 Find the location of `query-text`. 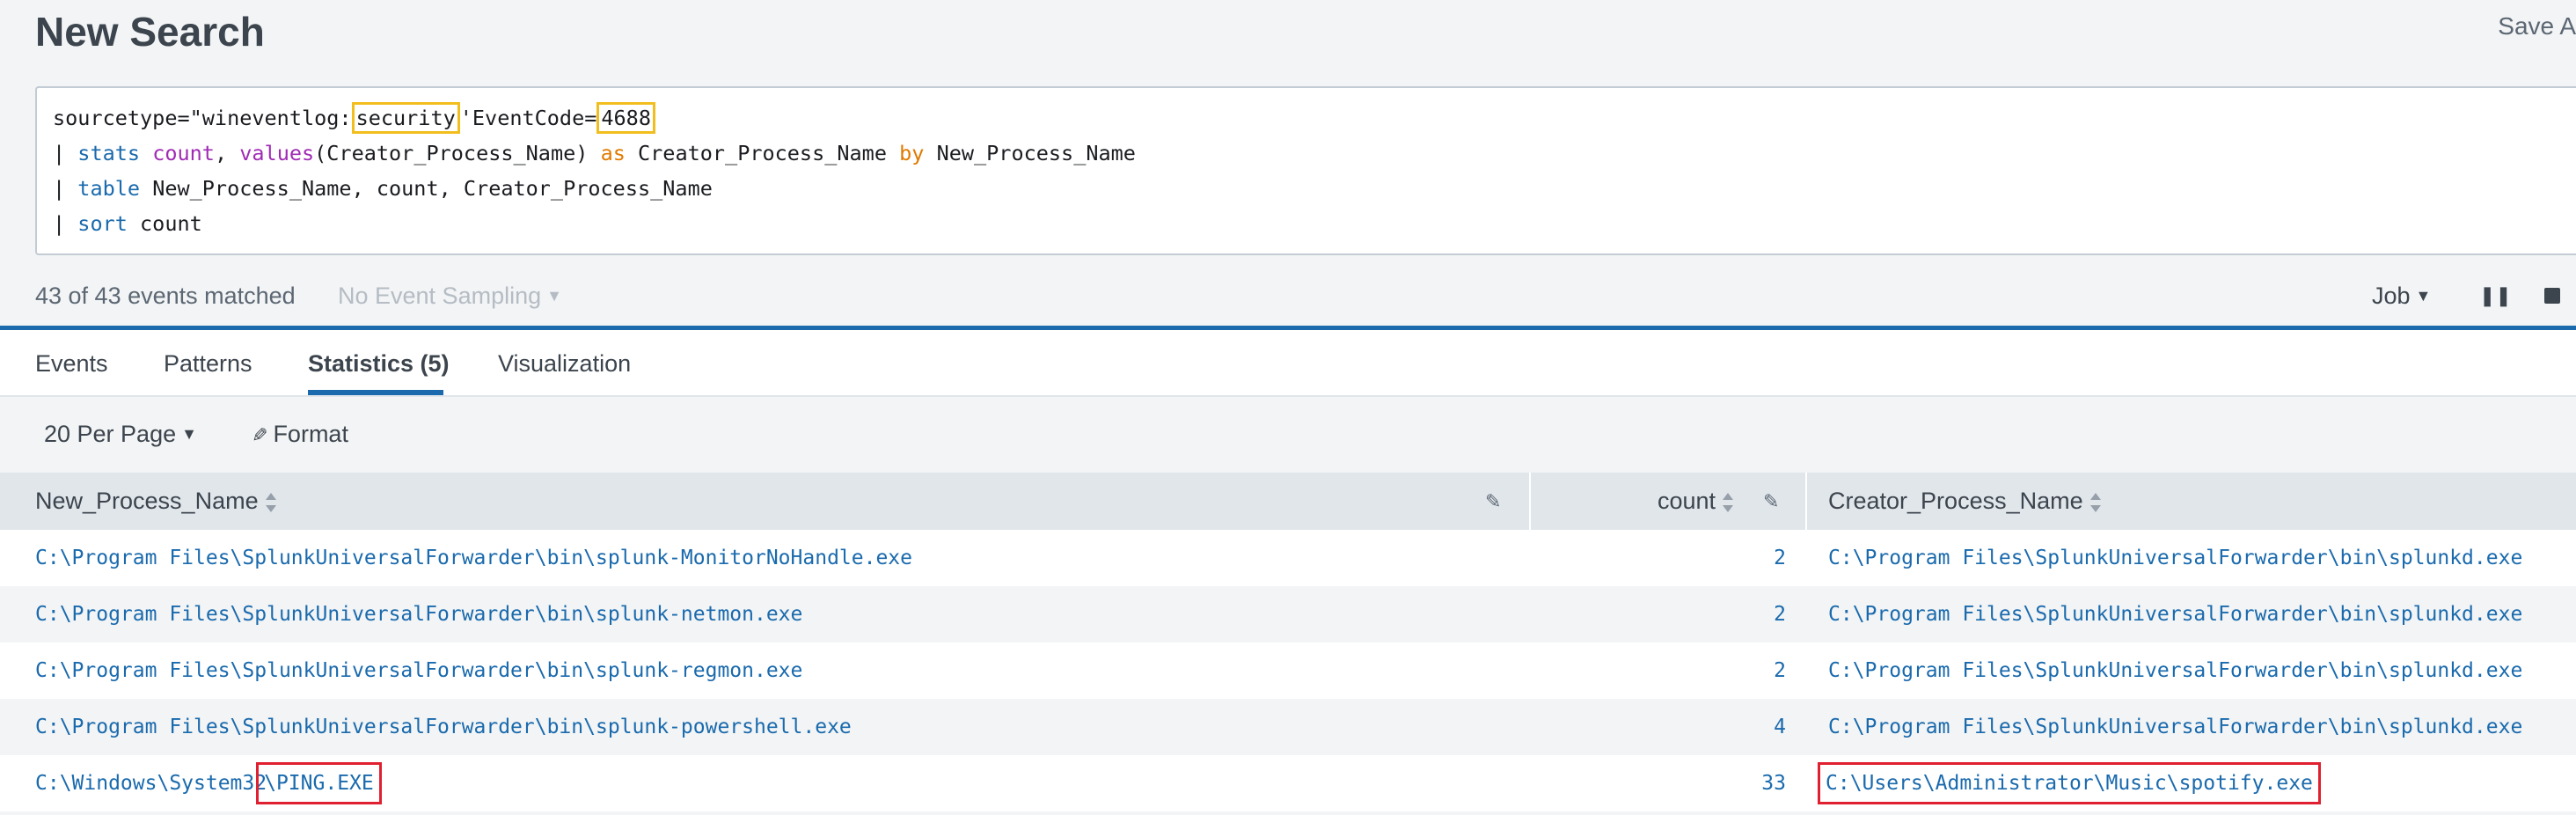

query-text is located at coordinates (146, 153).